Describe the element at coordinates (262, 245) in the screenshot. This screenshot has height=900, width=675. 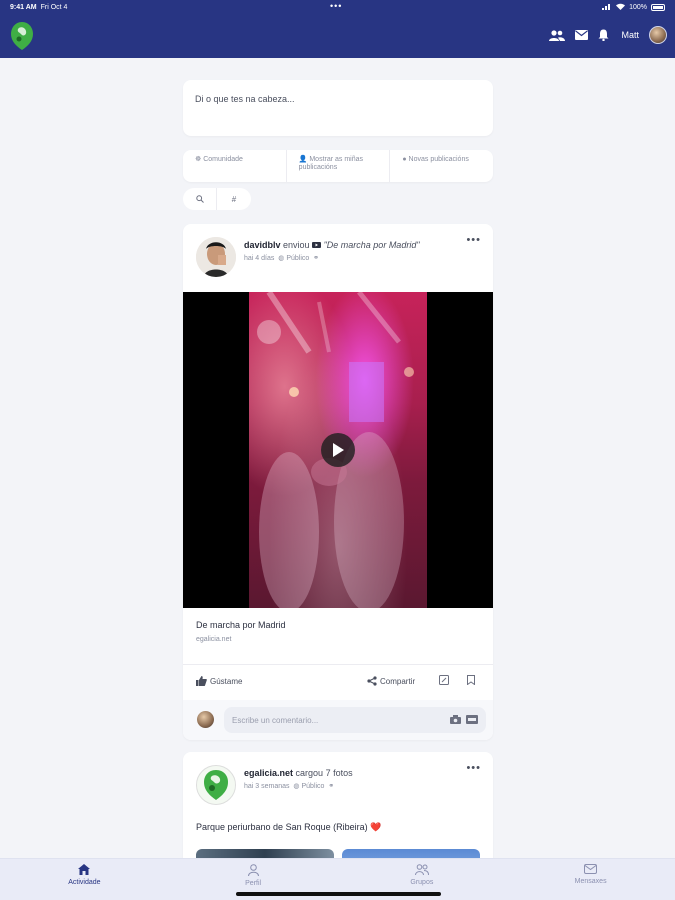
I see `post-author: davidblv` at that location.